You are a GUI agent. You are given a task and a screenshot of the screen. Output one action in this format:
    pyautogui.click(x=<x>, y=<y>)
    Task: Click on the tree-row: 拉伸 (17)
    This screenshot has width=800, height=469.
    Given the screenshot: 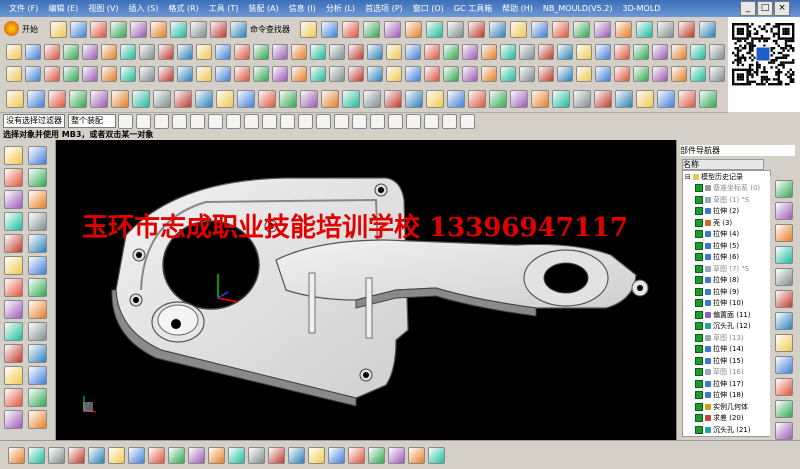 What is the action you would take?
    pyautogui.click(x=719, y=384)
    